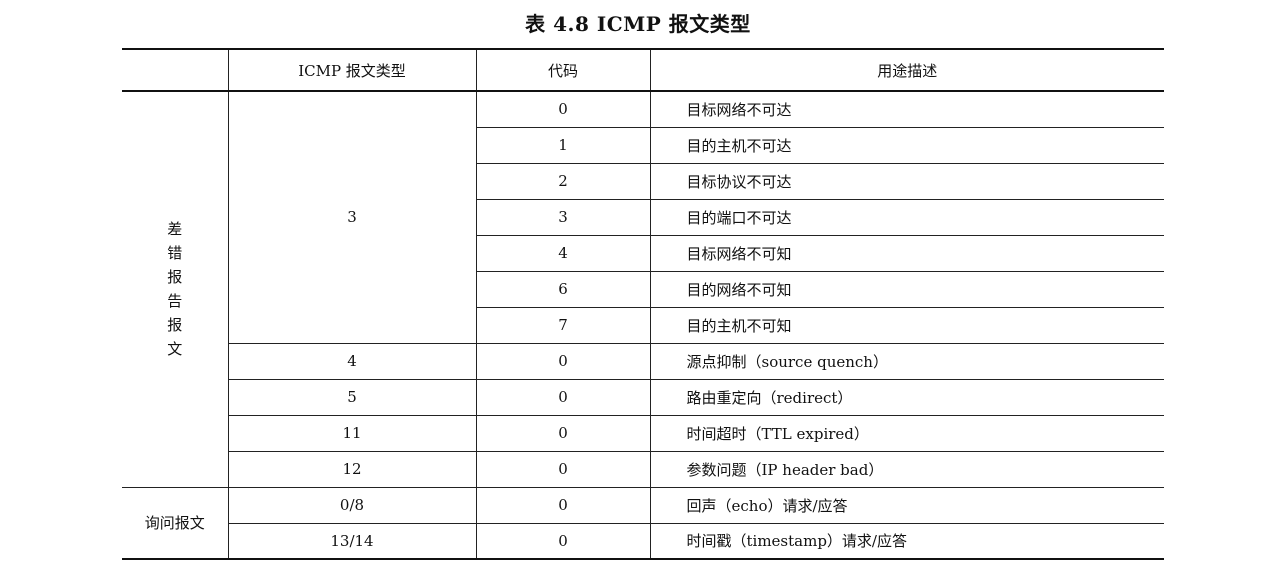  What do you see at coordinates (906, 433) in the screenshot?
I see `description-cell: 时间超时（TTL expired）` at bounding box center [906, 433].